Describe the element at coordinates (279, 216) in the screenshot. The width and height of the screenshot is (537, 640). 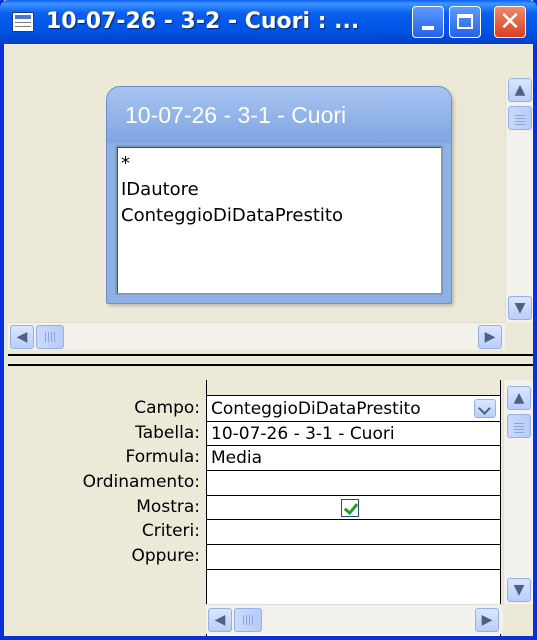
I see `field-item-conteggio: ConteggioDiDataPrestito` at that location.